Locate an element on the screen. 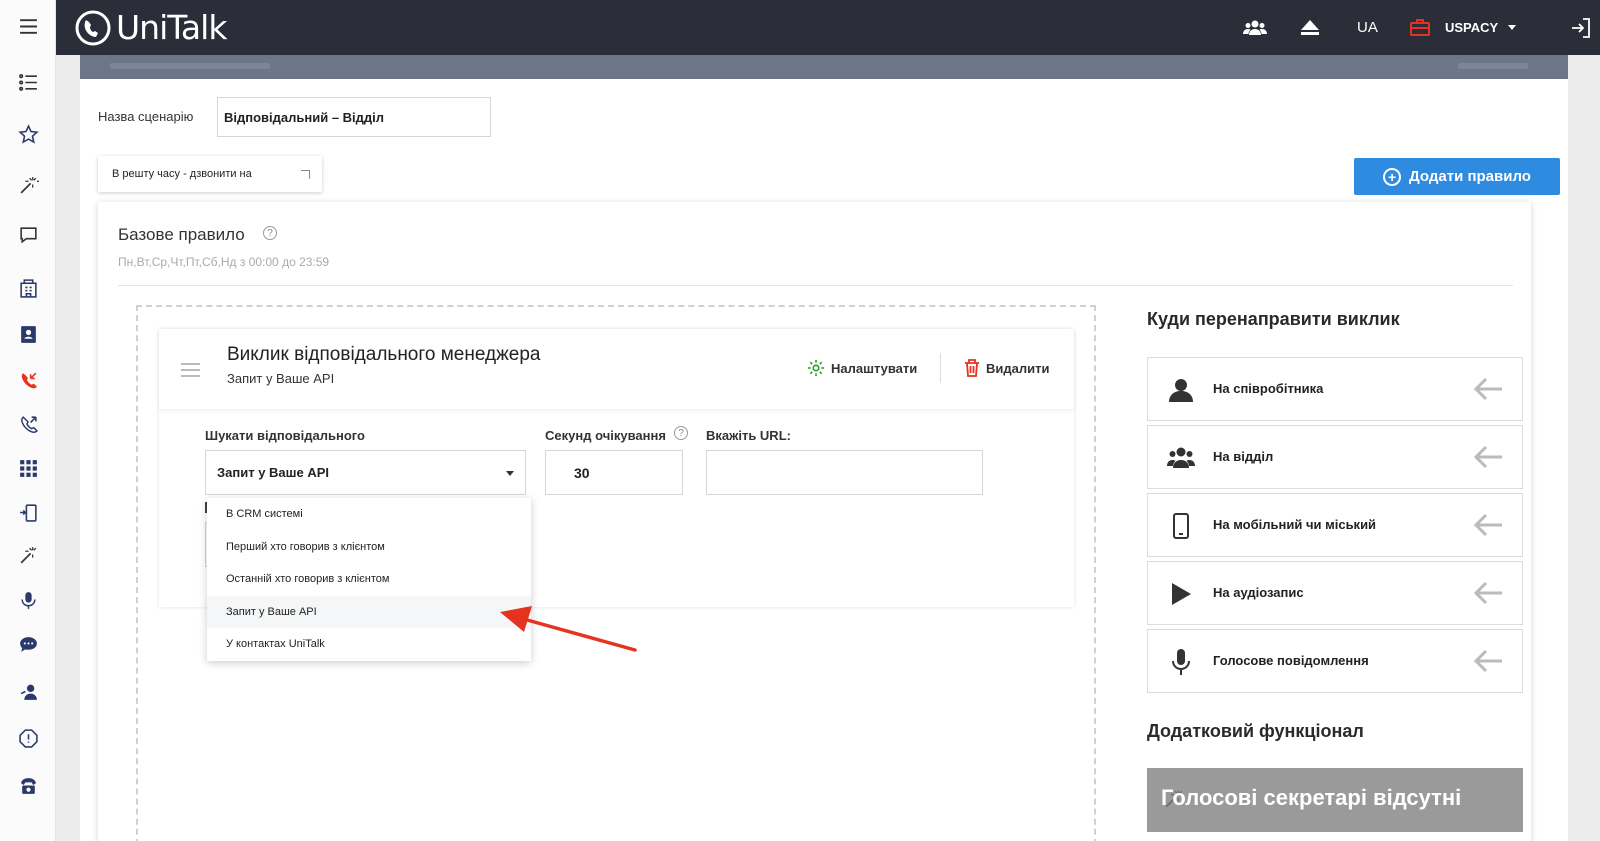 The width and height of the screenshot is (1600, 841). menu-icon is located at coordinates (28, 26).